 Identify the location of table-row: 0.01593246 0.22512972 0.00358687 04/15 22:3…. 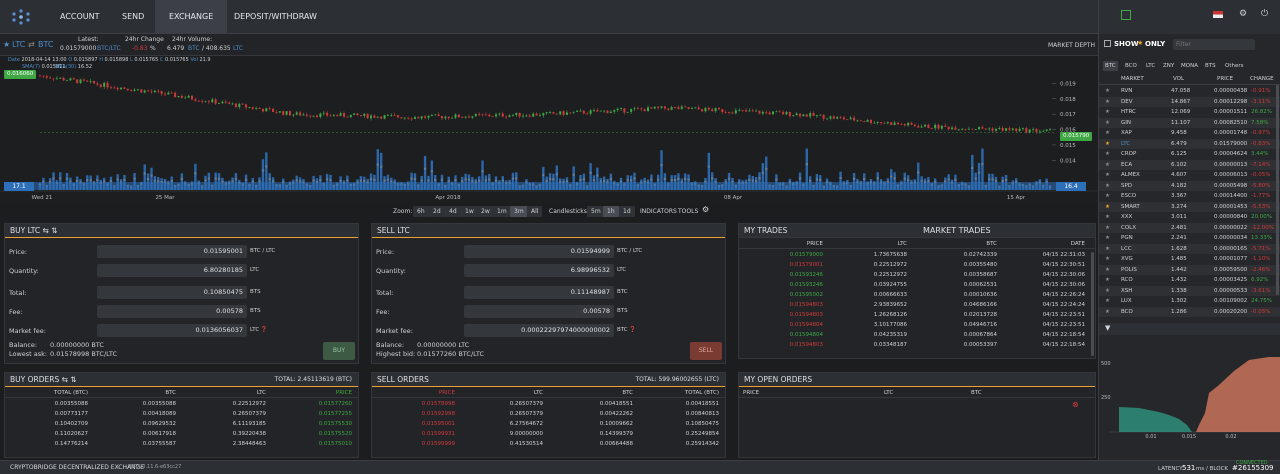
(917, 275).